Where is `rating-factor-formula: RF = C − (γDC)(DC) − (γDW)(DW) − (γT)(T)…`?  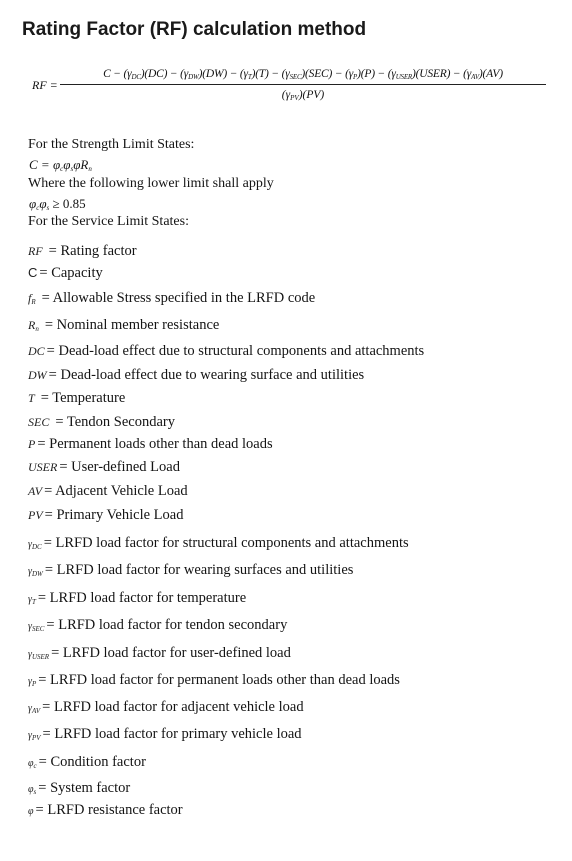 rating-factor-formula: RF = C − (γDC)(DC) − (γDW)(DW) − (γT)(T)… is located at coordinates (292, 89).